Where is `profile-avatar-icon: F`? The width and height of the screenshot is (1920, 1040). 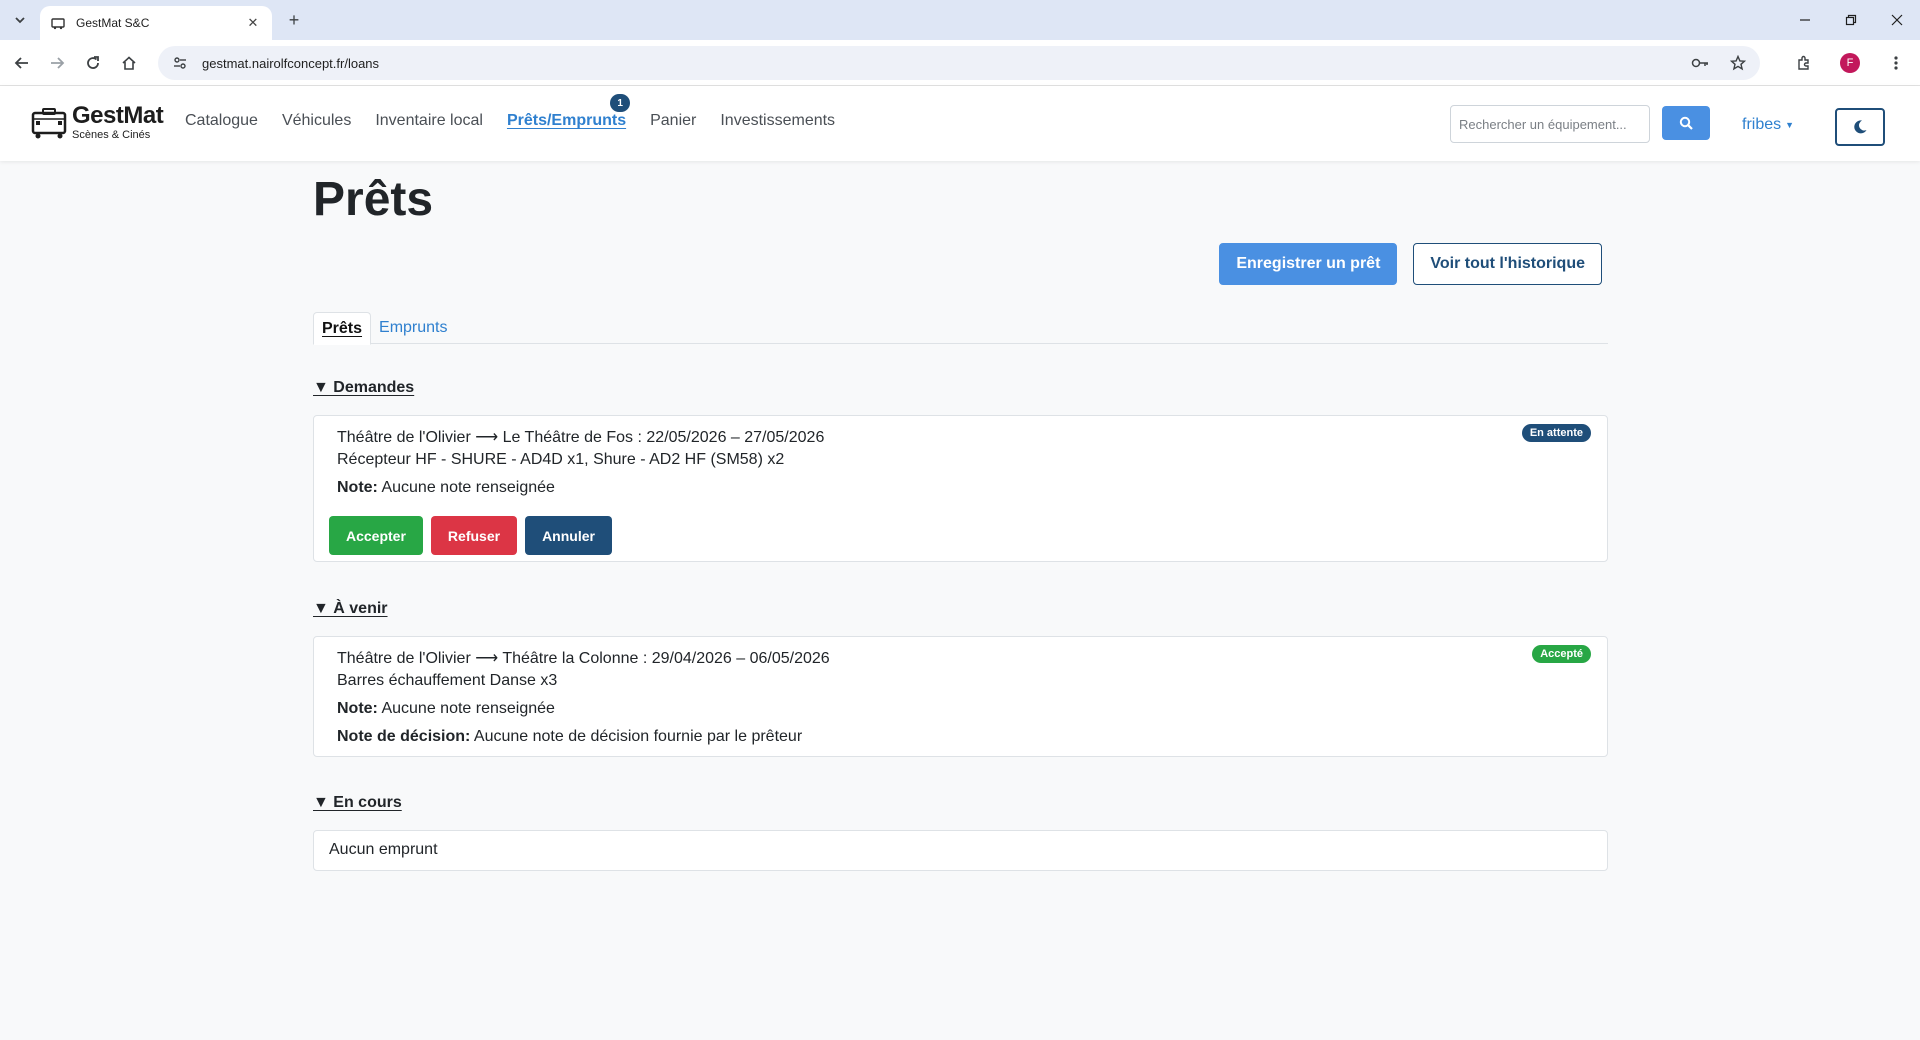 profile-avatar-icon: F is located at coordinates (1850, 63).